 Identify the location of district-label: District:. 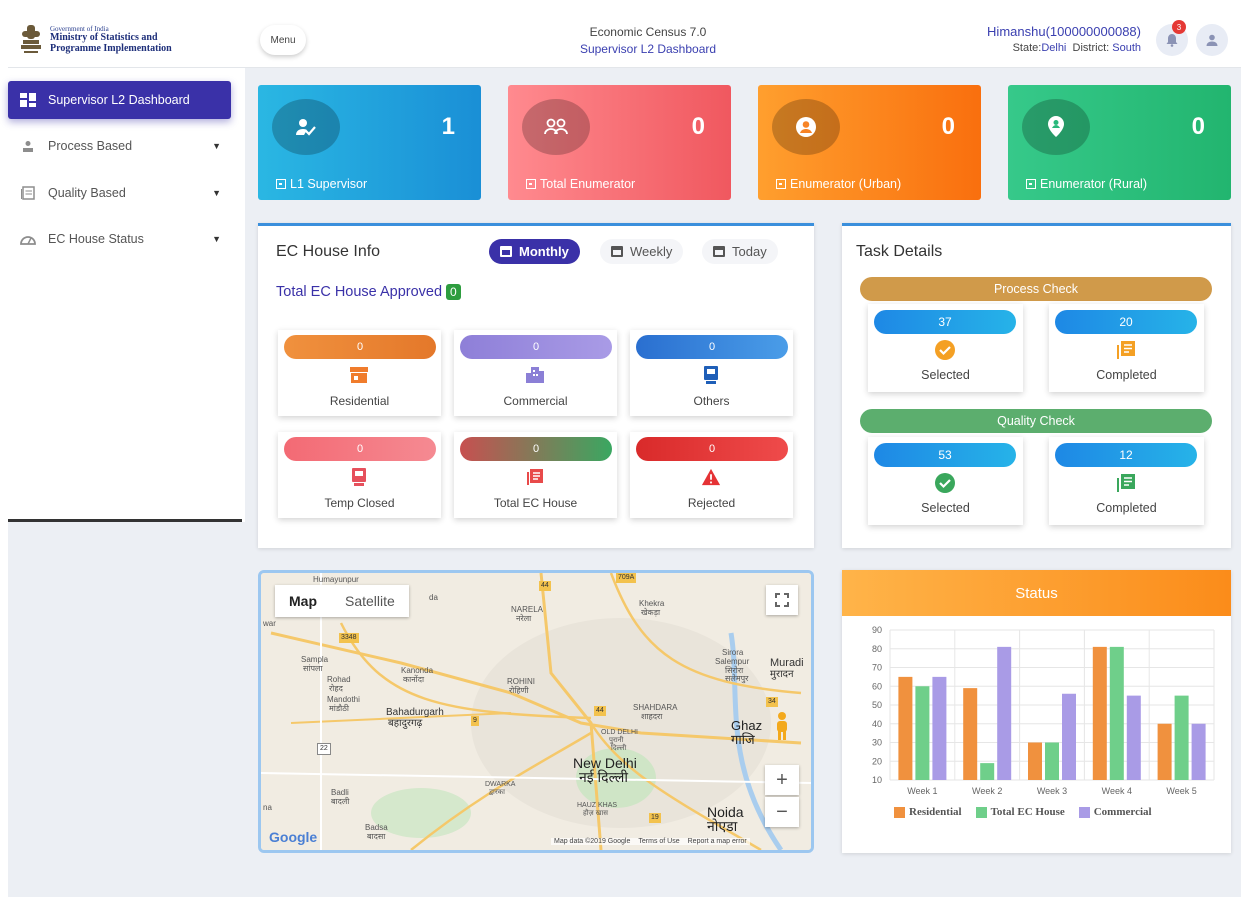
(1091, 48).